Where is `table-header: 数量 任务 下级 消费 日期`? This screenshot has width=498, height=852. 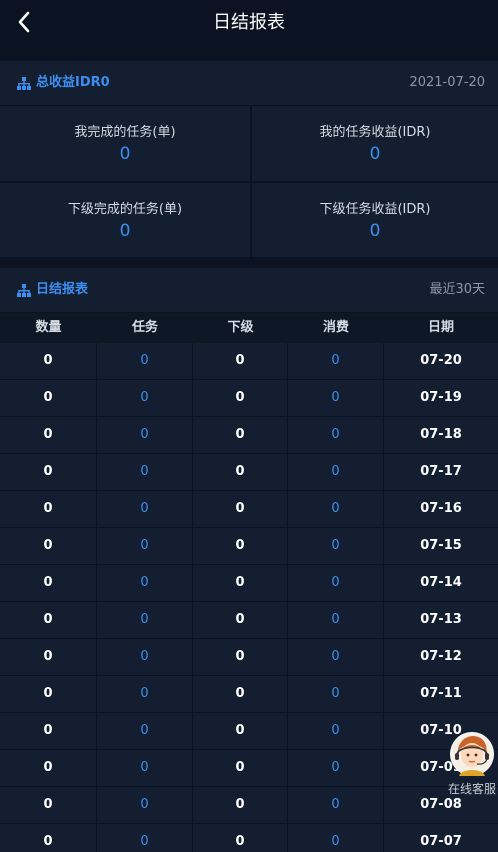
table-header: 数量 任务 下级 消费 日期 is located at coordinates (249, 328).